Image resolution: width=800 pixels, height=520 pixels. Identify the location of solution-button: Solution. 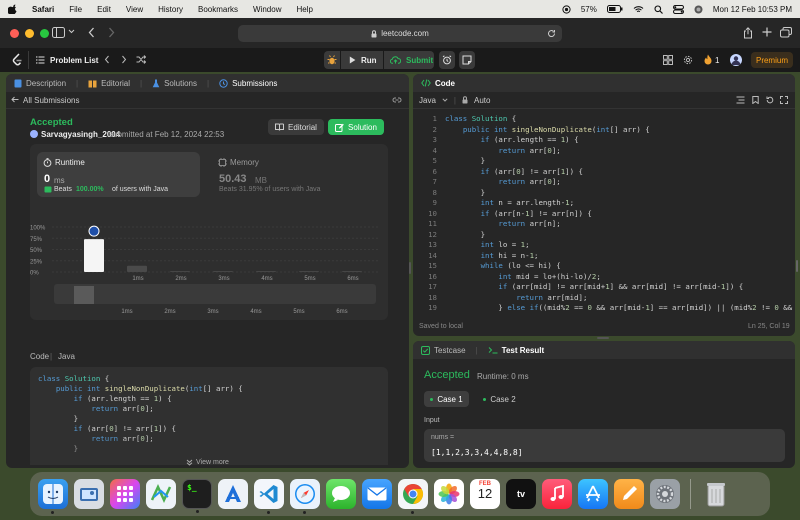
(356, 127).